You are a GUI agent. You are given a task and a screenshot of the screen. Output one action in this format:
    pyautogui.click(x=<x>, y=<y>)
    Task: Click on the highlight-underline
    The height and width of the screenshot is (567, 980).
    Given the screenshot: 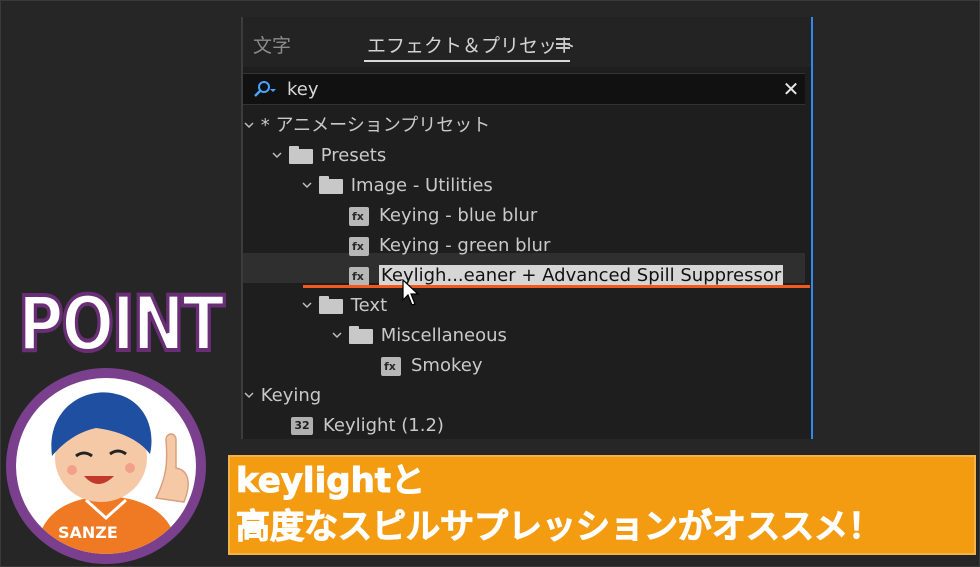 What is the action you would take?
    pyautogui.click(x=556, y=286)
    